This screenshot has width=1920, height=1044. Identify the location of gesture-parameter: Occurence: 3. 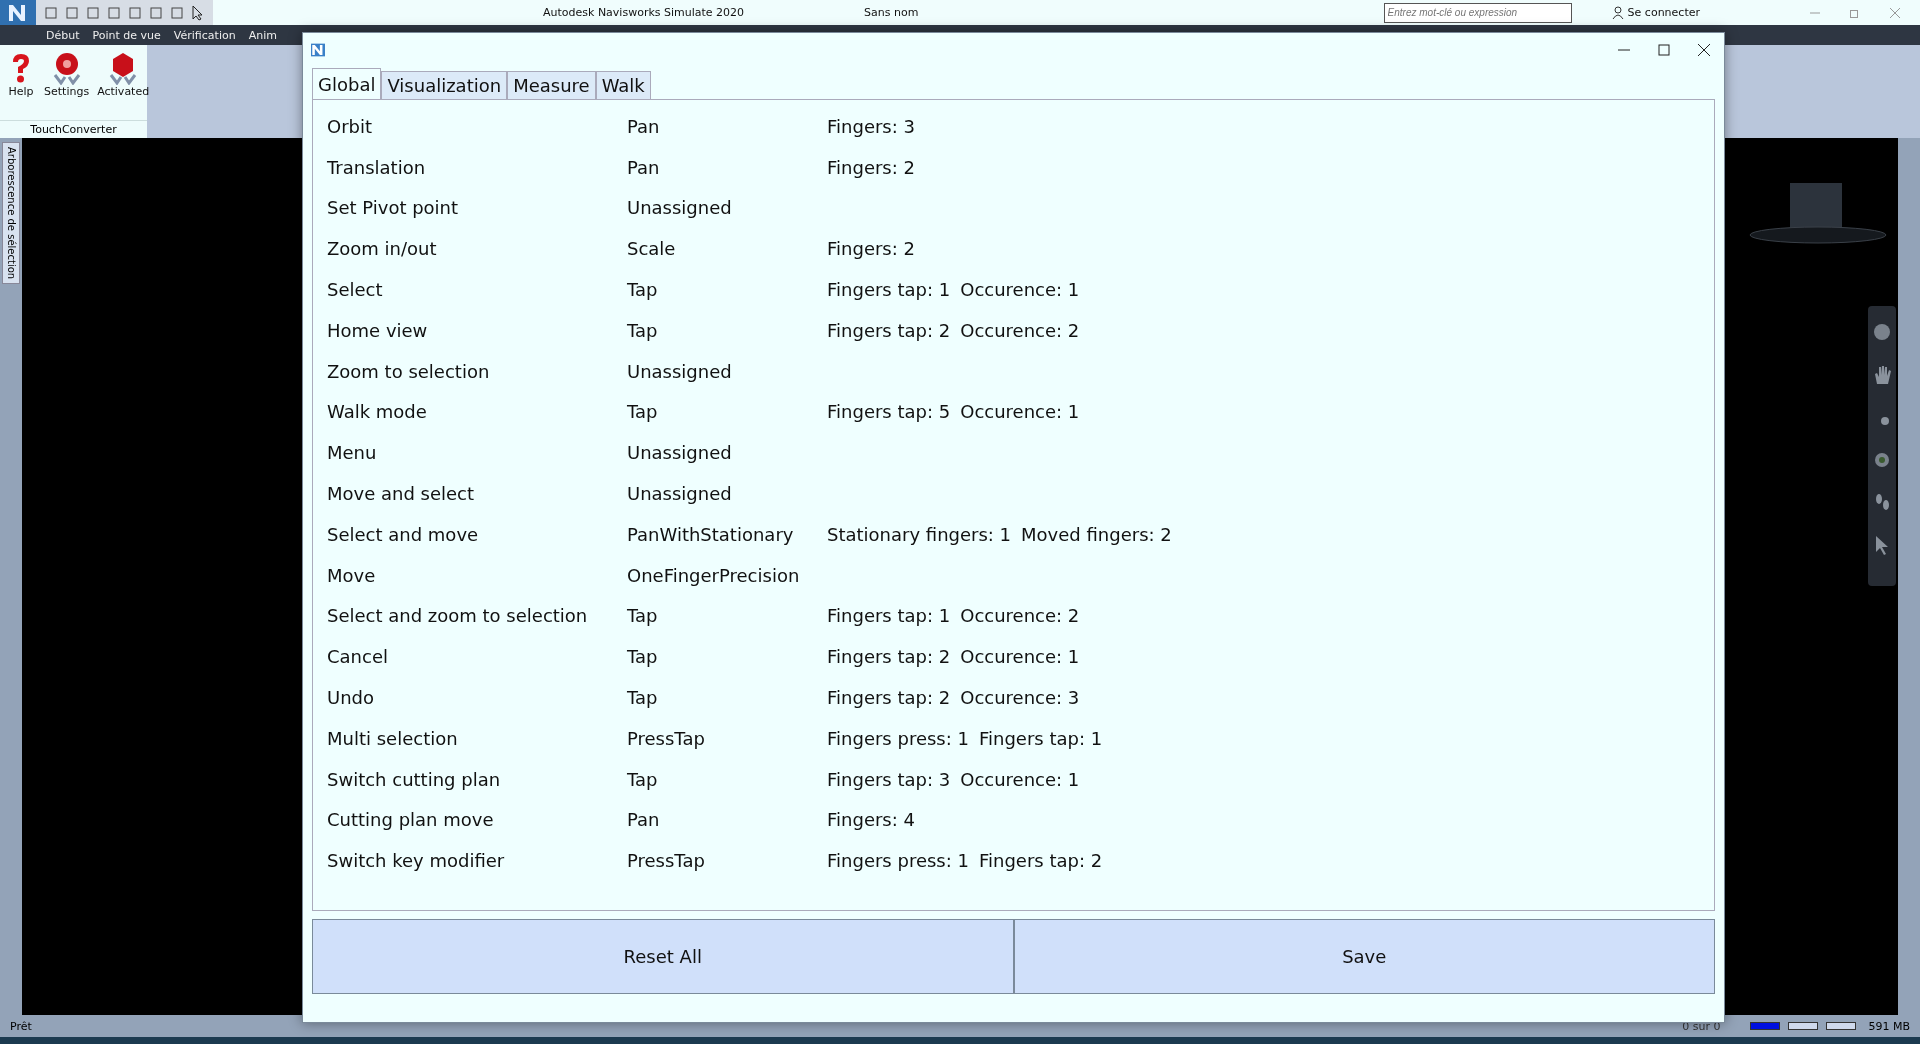
(1020, 698).